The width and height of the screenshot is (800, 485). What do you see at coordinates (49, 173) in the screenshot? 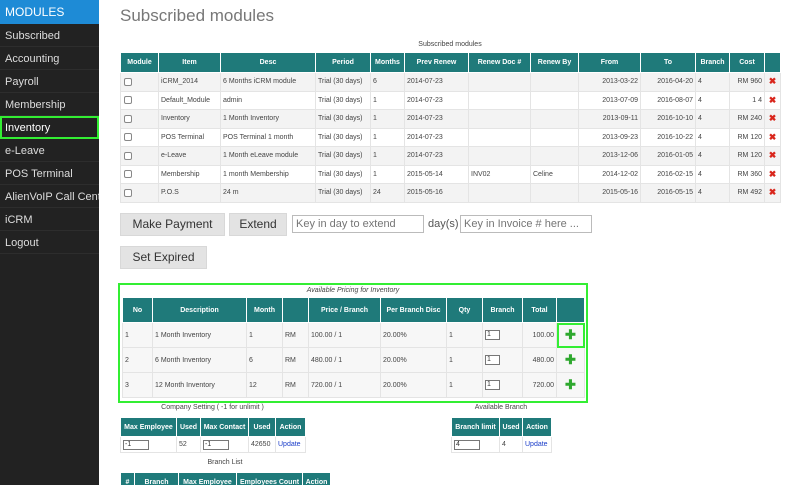
I see `sidebar-item-pos-terminal: POS Terminal` at bounding box center [49, 173].